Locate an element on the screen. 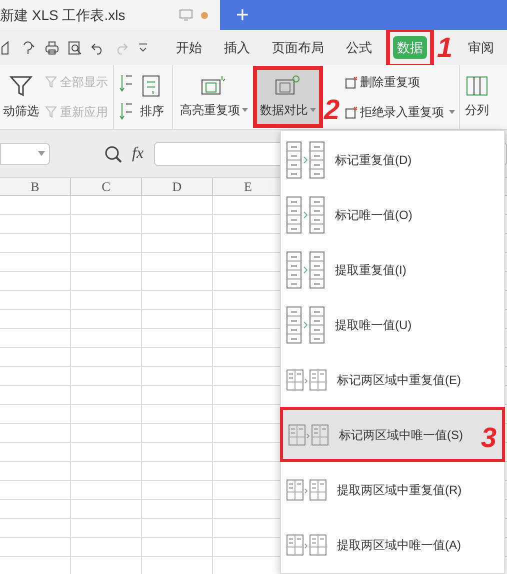 The width and height of the screenshot is (507, 574). menu-tab: 插入 is located at coordinates (237, 47).